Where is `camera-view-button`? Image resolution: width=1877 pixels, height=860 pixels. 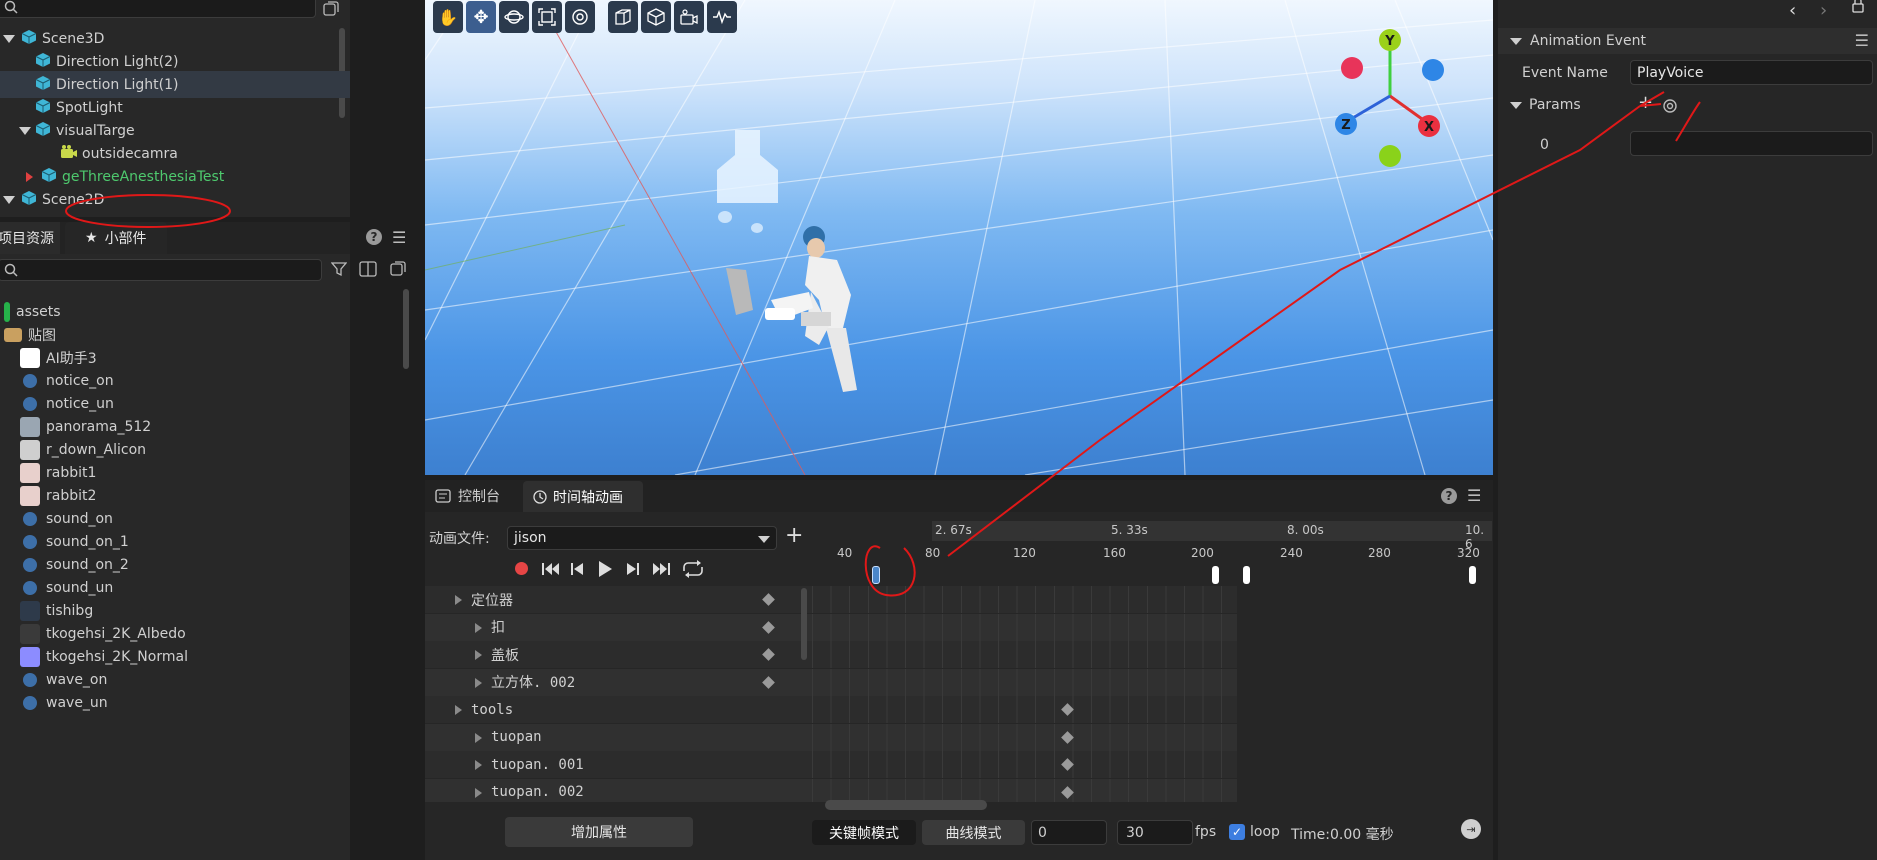 camera-view-button is located at coordinates (689, 17).